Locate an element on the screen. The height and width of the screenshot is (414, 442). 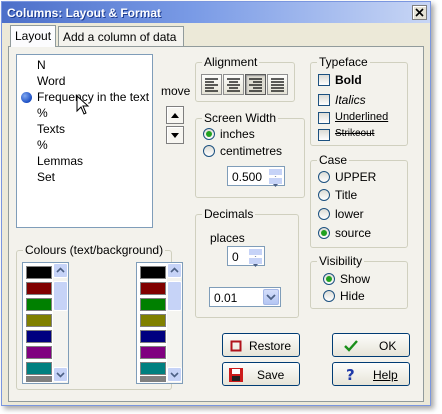
restore-icon is located at coordinates (236, 346).